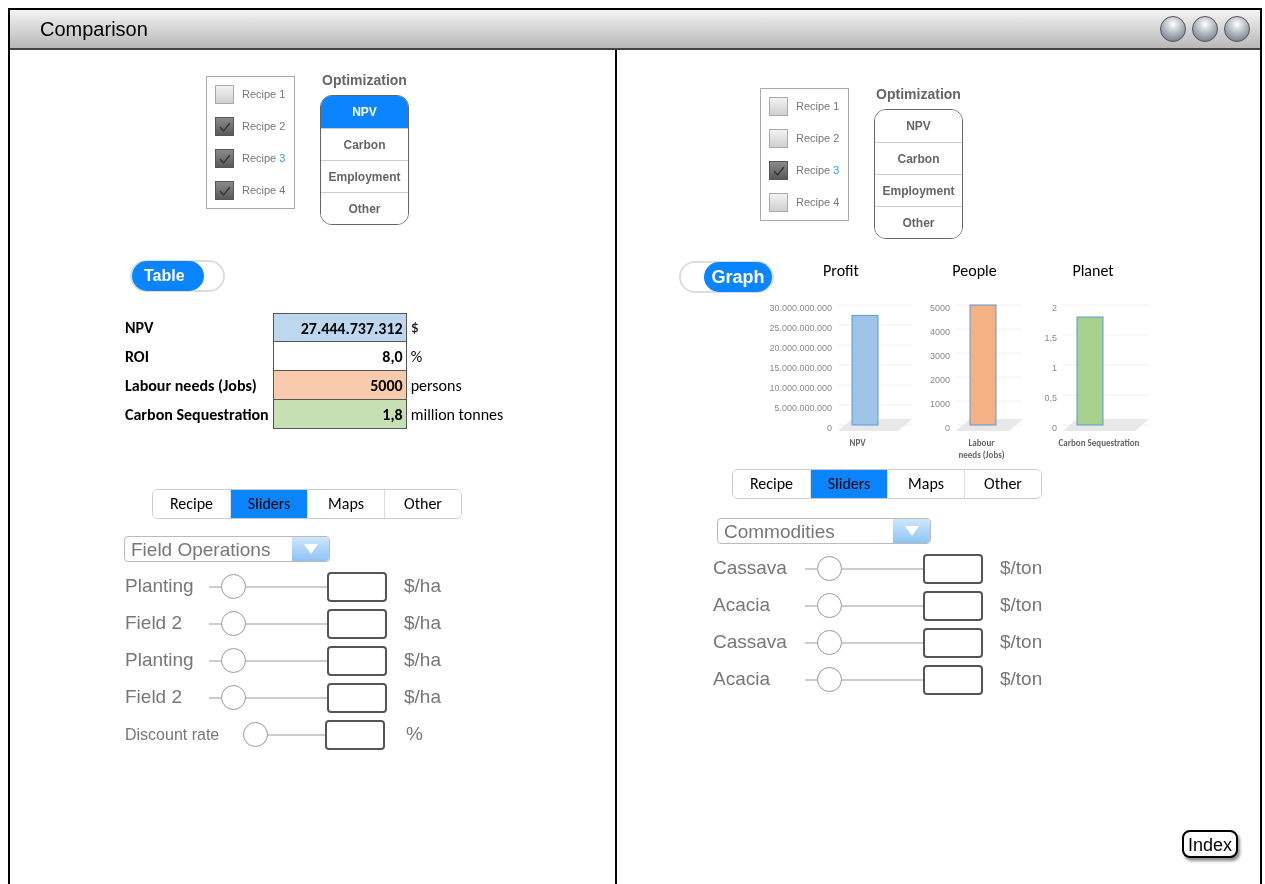  Describe the element at coordinates (974, 271) in the screenshot. I see `chart-title: People` at that location.